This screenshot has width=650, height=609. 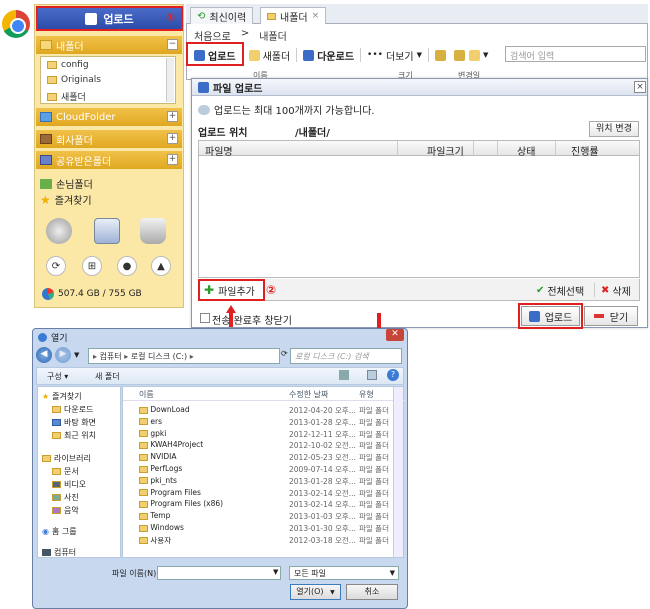 I want to click on toolbar-new-folder-button: 새폴더, so click(x=270, y=55).